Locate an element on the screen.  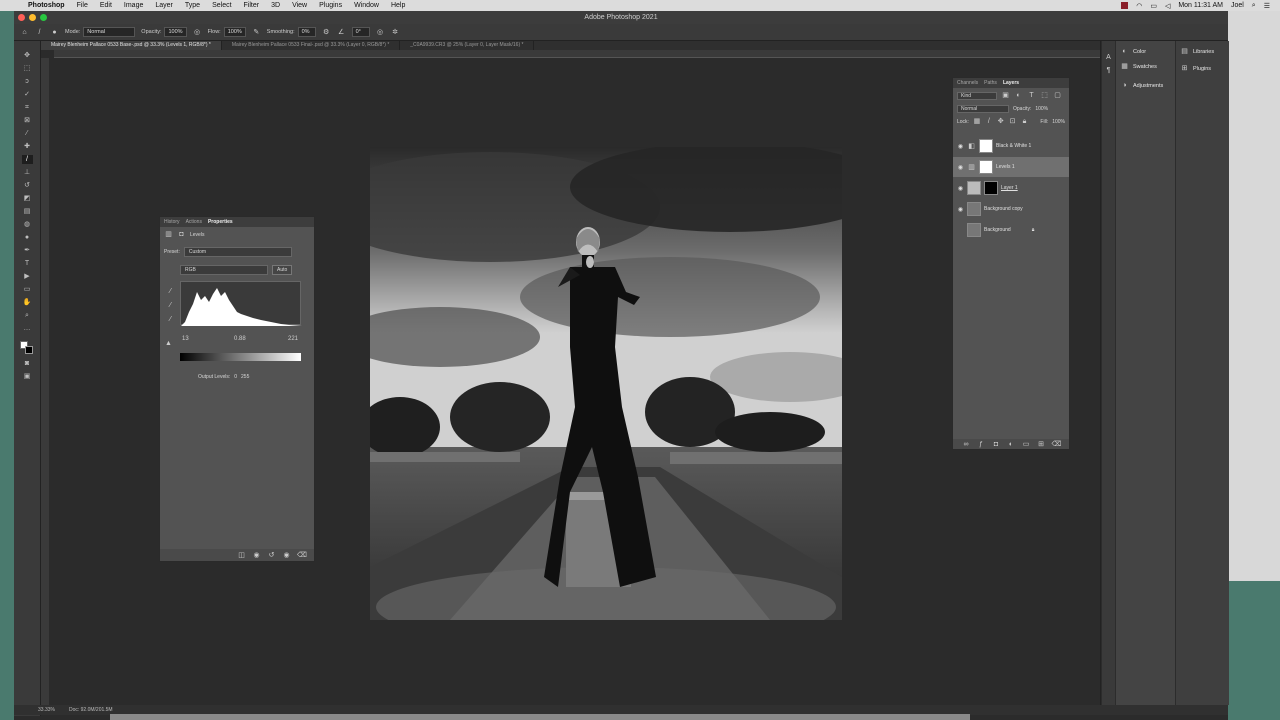
brush-tool-icon: / is located at coordinates (39, 32).